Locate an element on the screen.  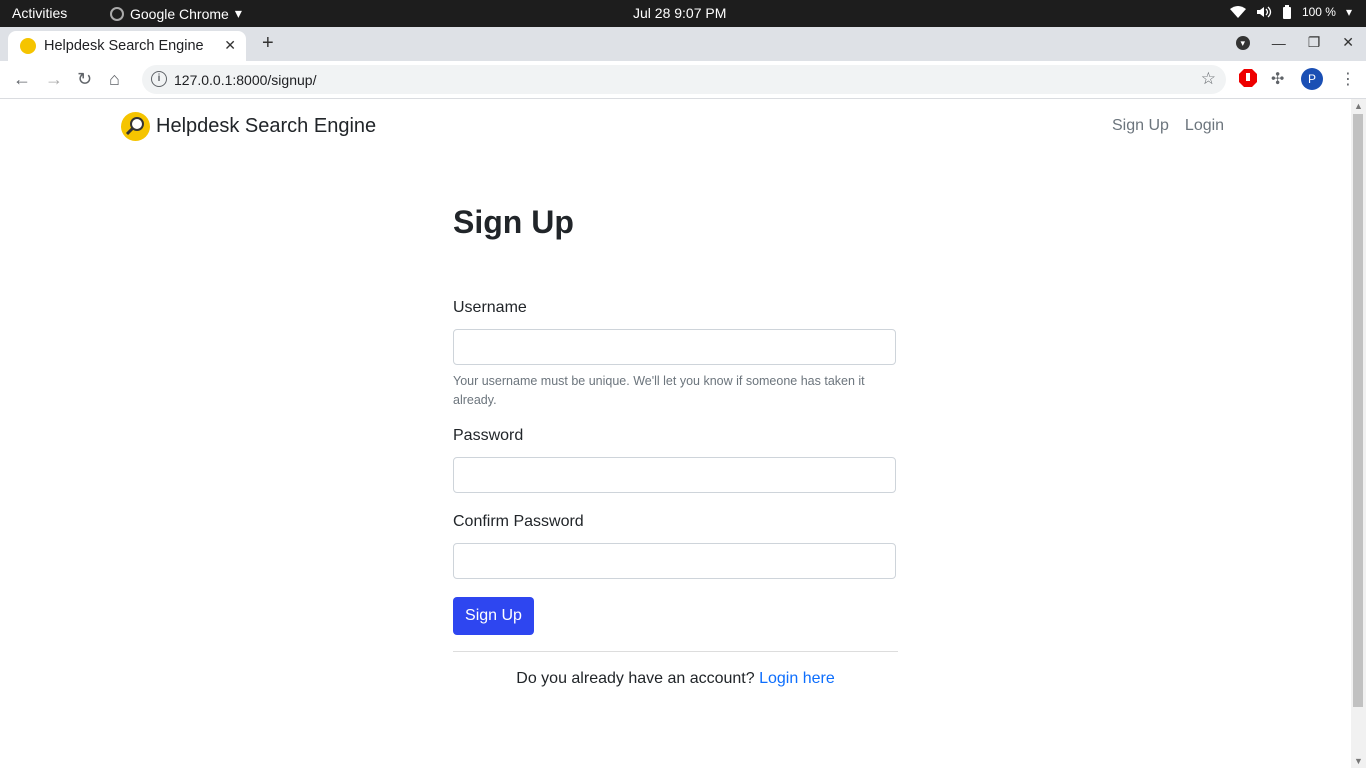
nav-login-link: Login is located at coordinates (1204, 126).